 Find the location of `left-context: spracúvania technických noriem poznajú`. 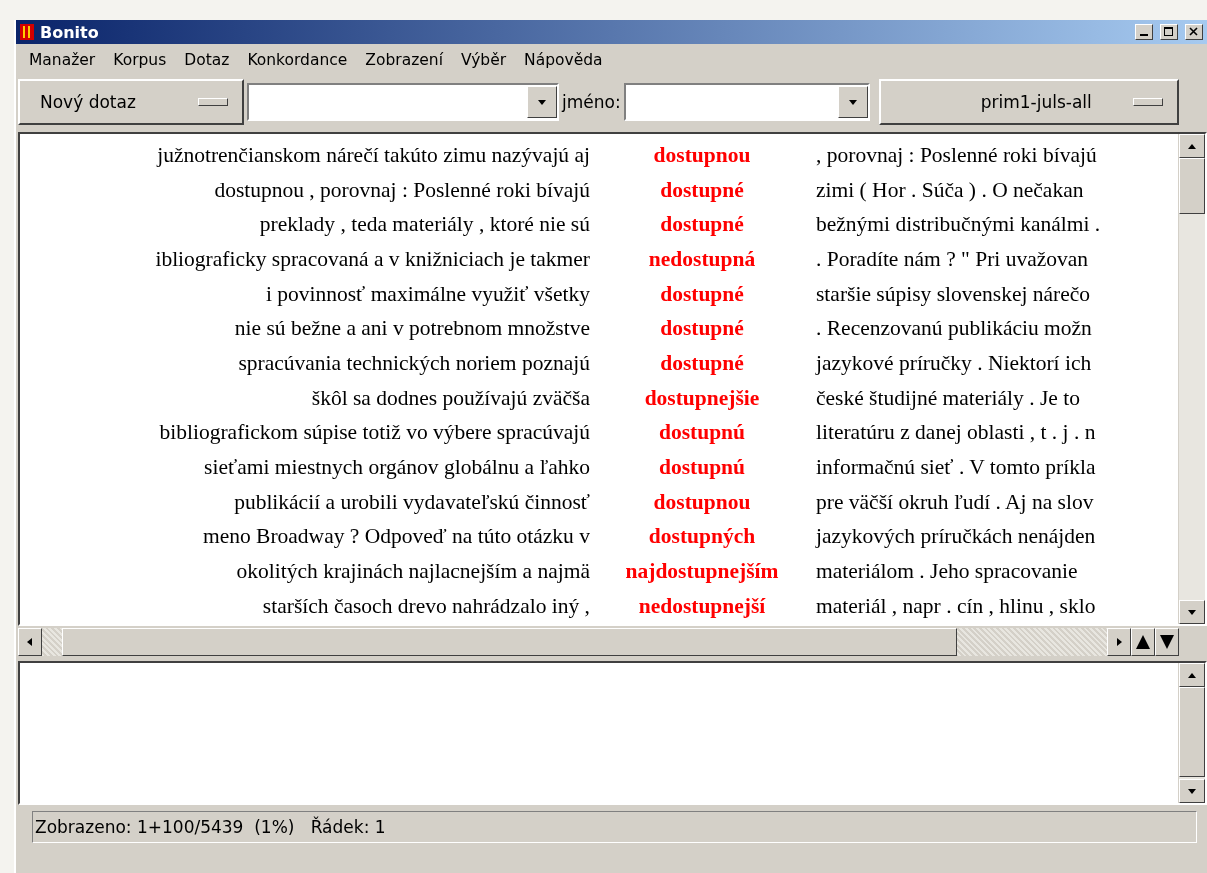

left-context: spracúvania technických noriem poznajú is located at coordinates (414, 363).